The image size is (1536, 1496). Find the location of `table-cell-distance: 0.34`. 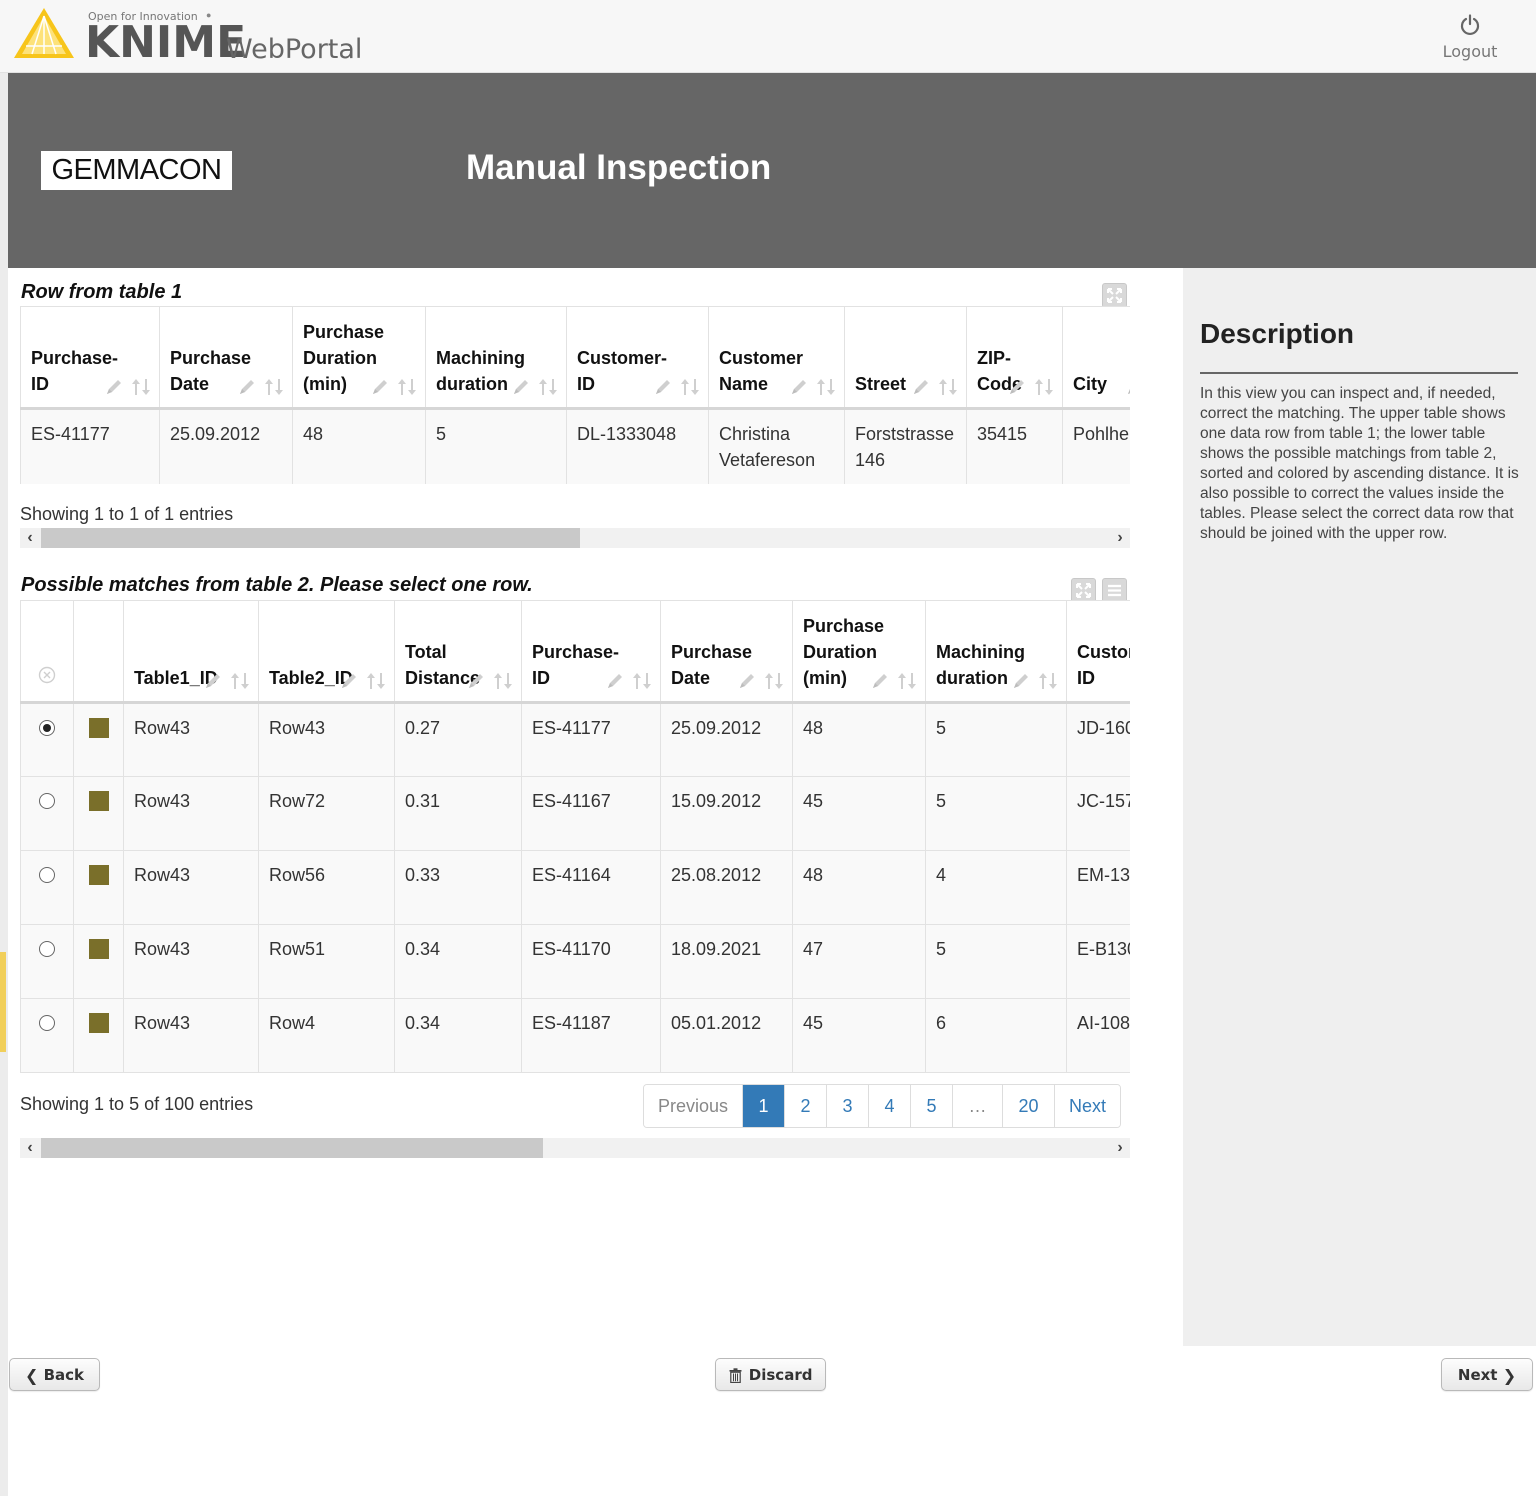

table-cell-distance: 0.34 is located at coordinates (458, 1035).